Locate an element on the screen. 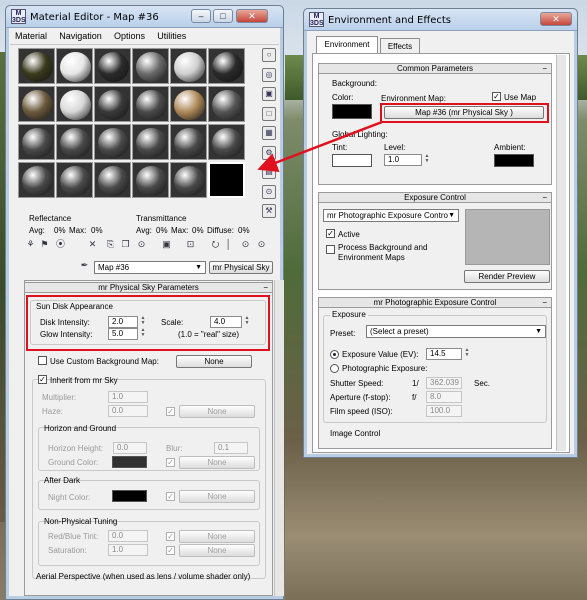  haze-map-button: None is located at coordinates (217, 411).